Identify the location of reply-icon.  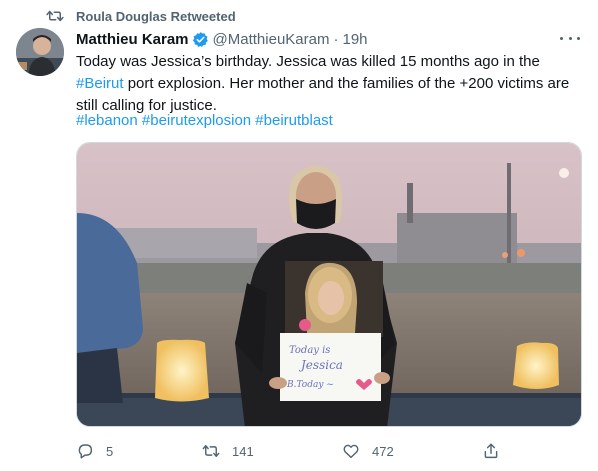
(85, 451).